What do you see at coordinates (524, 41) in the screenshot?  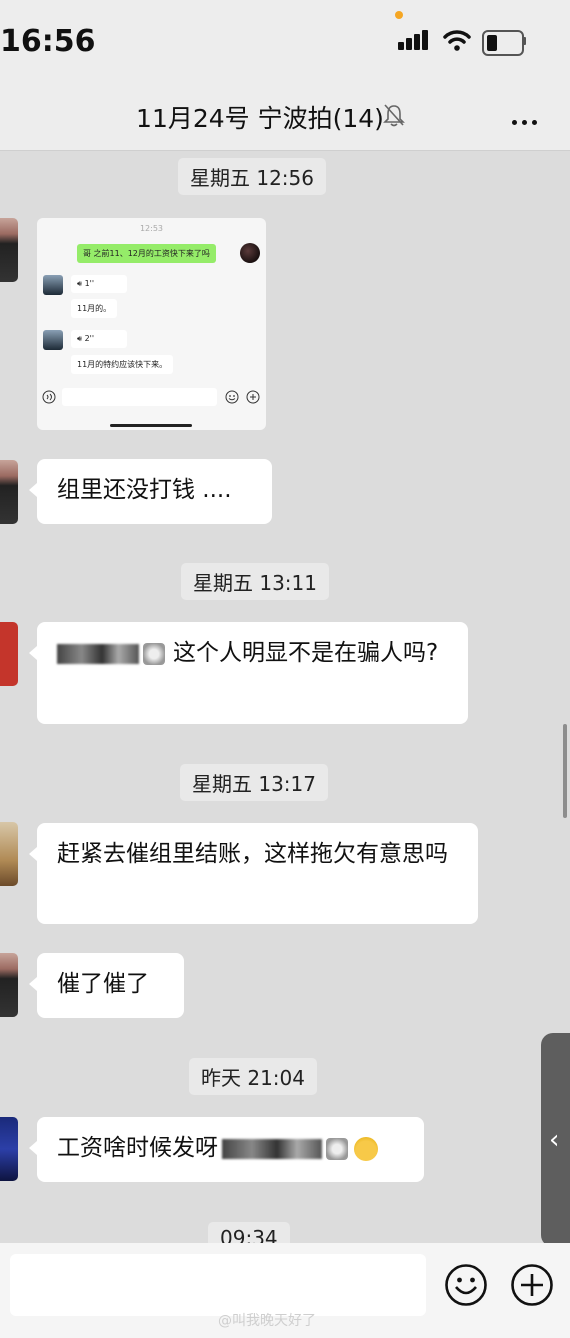 I see `battery-nub` at bounding box center [524, 41].